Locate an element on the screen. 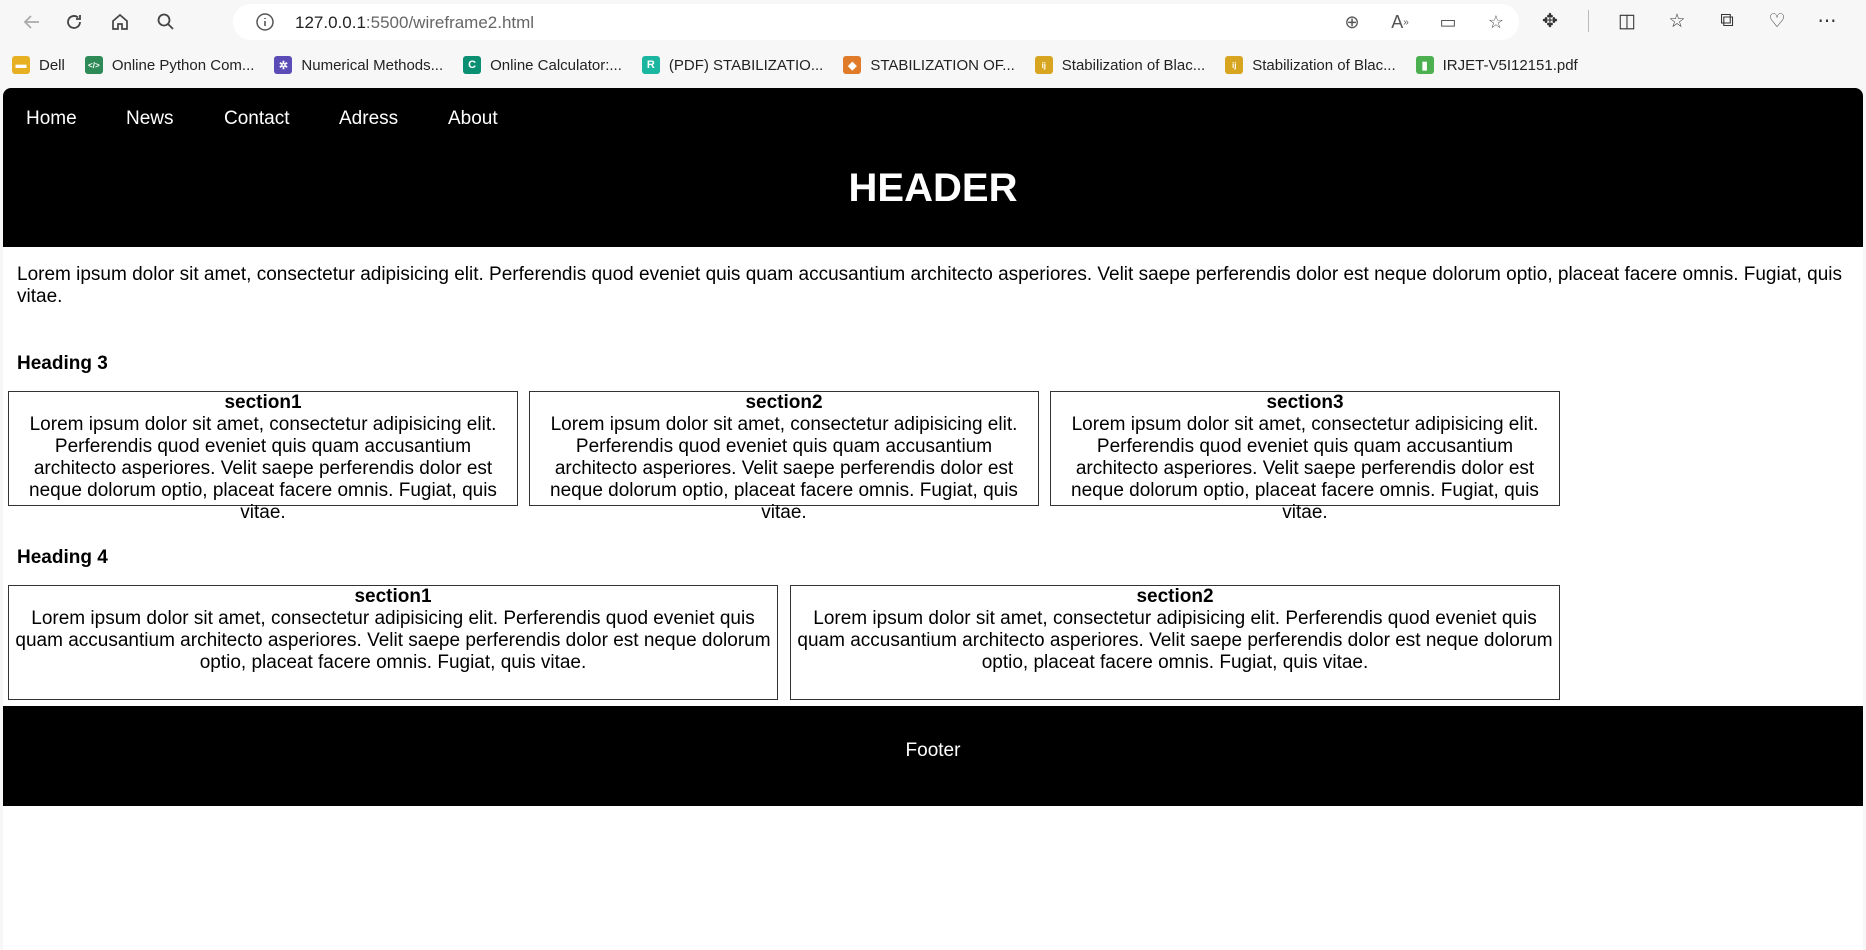 The width and height of the screenshot is (1866, 950). footer-text: Footer is located at coordinates (933, 750).